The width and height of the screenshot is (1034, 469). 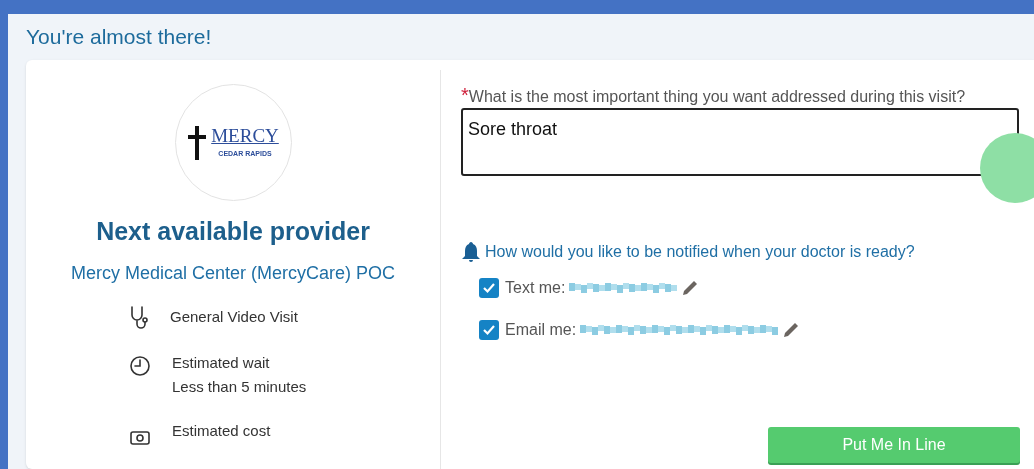 What do you see at coordinates (221, 430) in the screenshot?
I see `detail-text: Estimated cost` at bounding box center [221, 430].